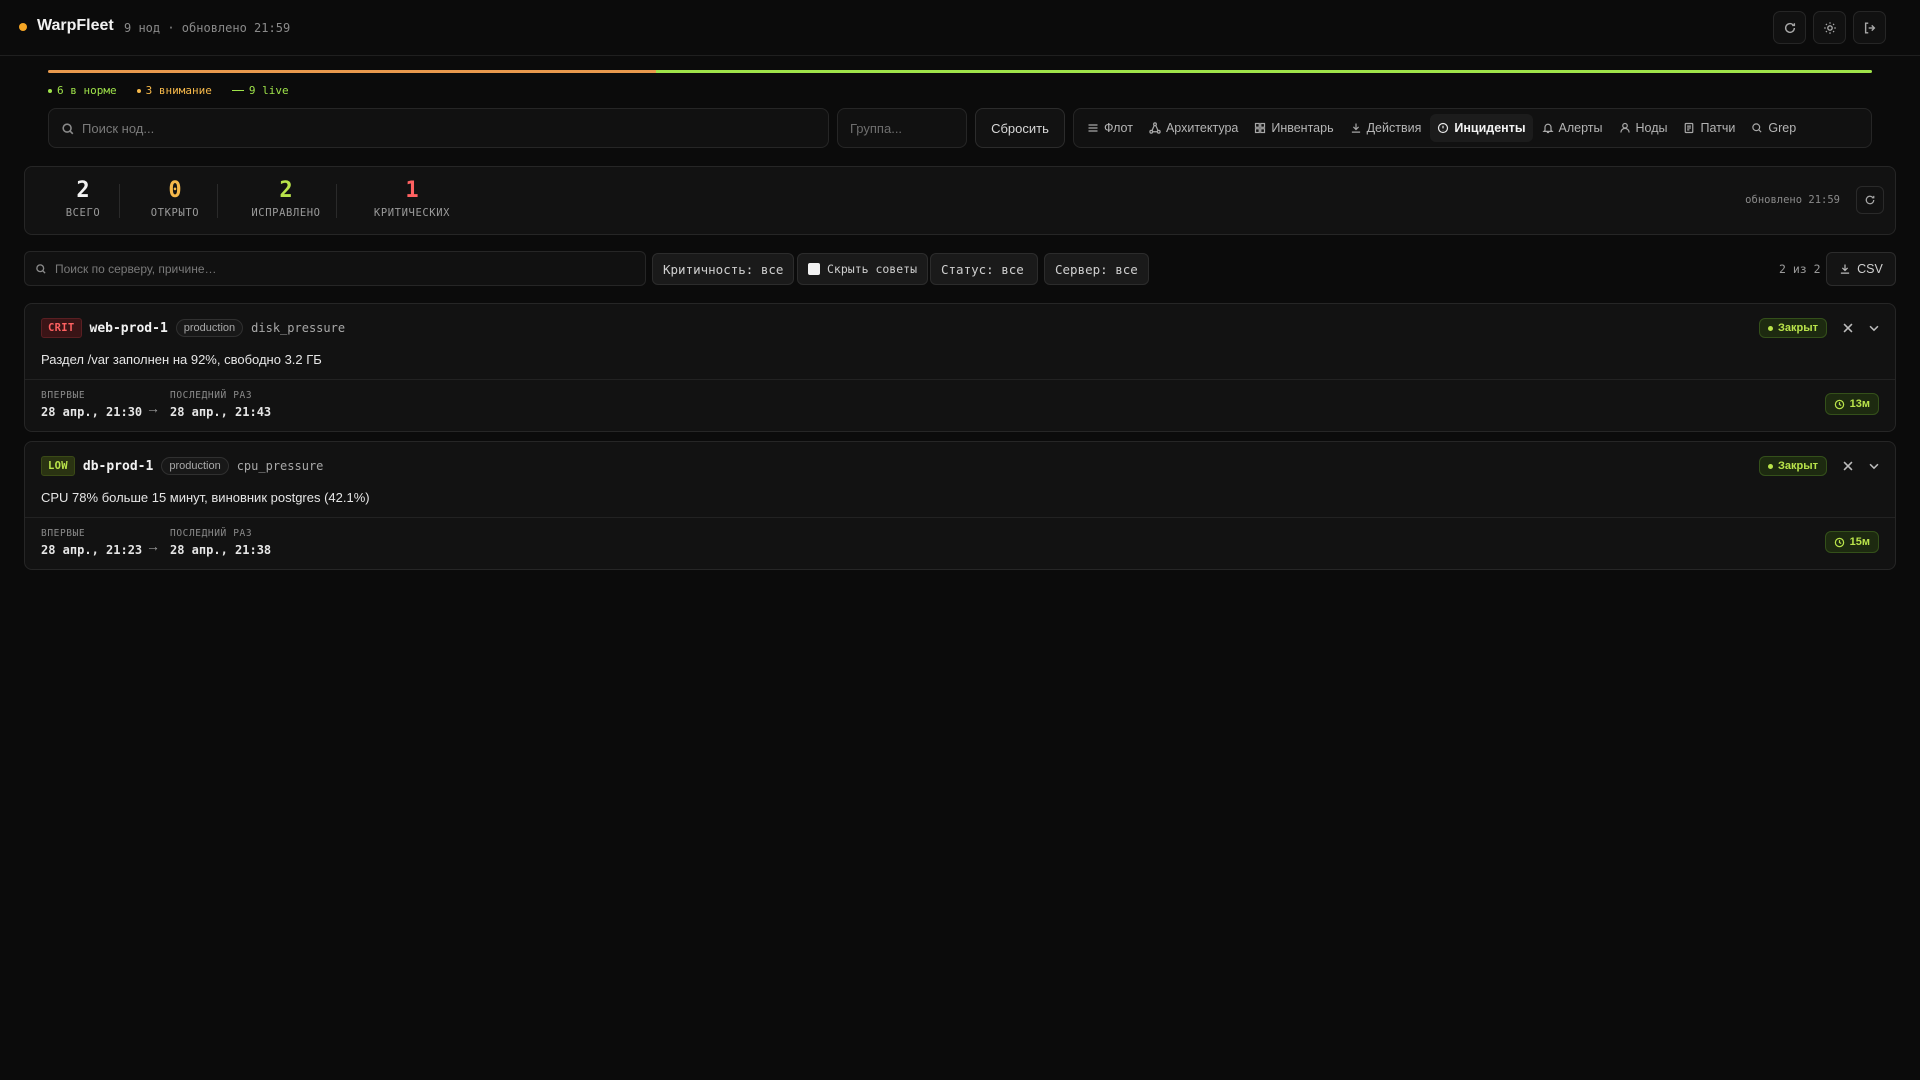  I want to click on logout-button, so click(1869, 27).